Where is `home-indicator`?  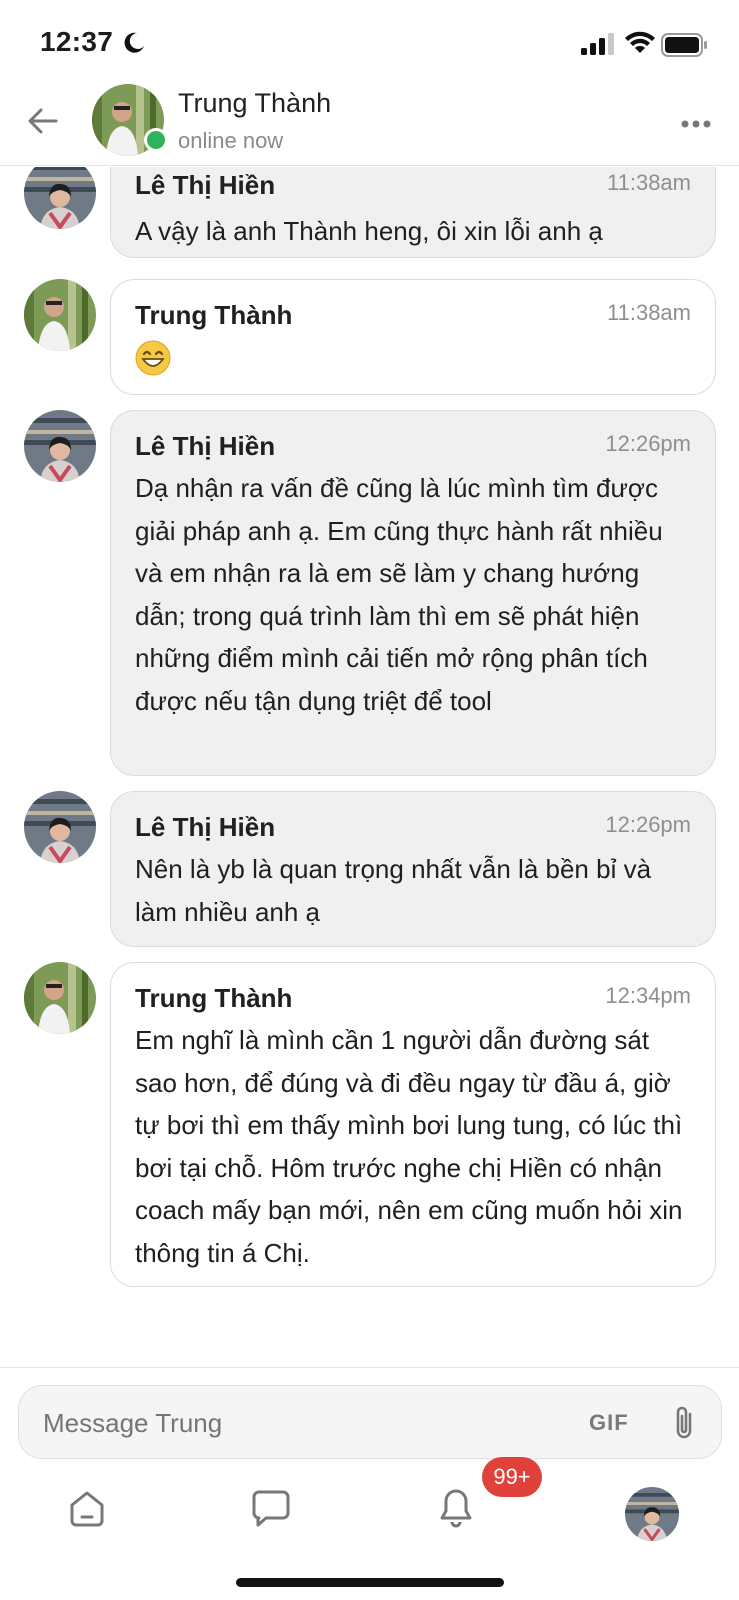 home-indicator is located at coordinates (370, 1582).